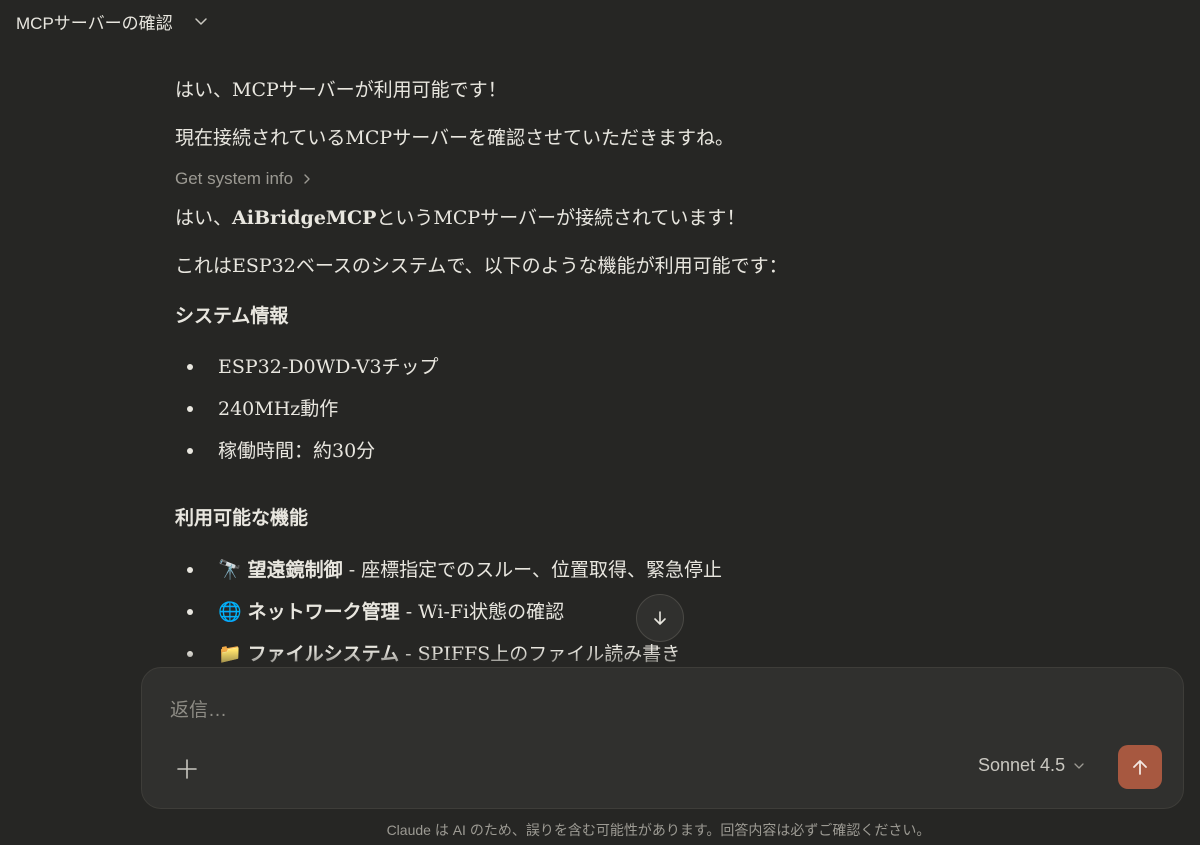 The image size is (1200, 845). I want to click on list-item: ESP32-D0WD-V3チップ, so click(595, 367).